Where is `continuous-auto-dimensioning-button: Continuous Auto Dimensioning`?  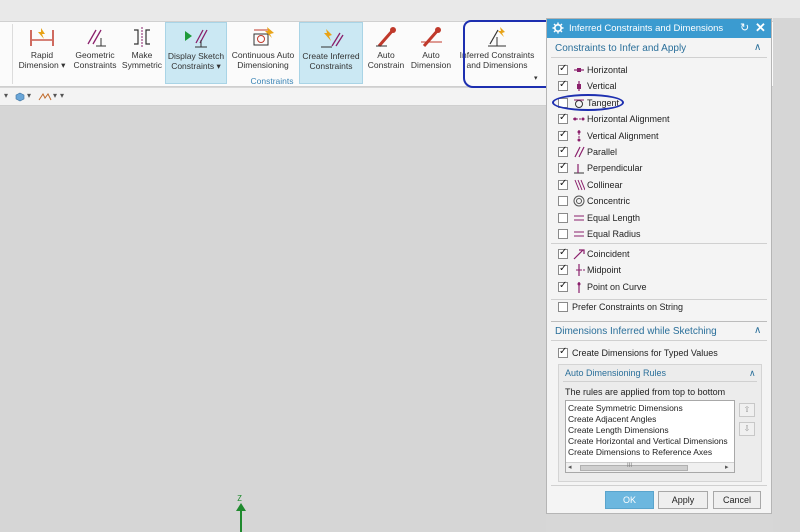
continuous-auto-dimensioning-button: Continuous Auto Dimensioning is located at coordinates (263, 53).